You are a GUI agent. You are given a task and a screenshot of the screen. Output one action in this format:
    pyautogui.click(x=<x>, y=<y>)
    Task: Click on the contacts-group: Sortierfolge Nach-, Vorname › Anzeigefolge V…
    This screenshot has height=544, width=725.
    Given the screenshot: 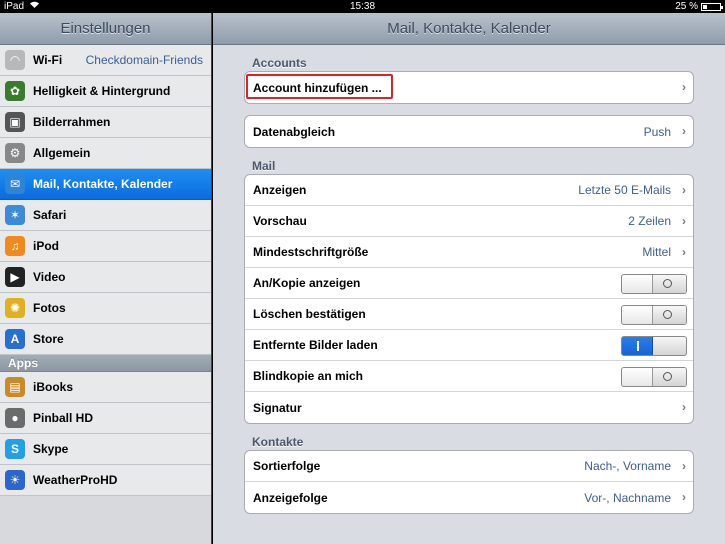 What is the action you would take?
    pyautogui.click(x=469, y=482)
    